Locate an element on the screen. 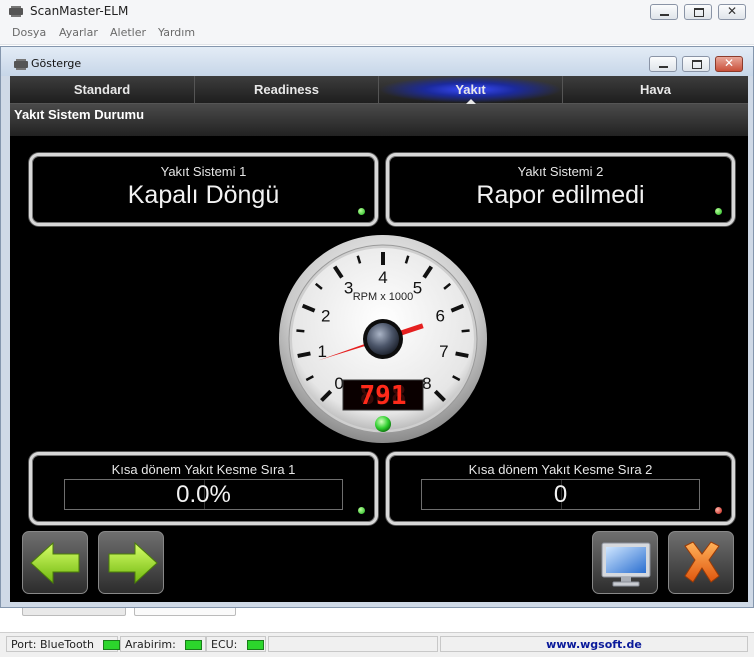 Image resolution: width=754 pixels, height=657 pixels. tachometer-hub is located at coordinates (383, 339).